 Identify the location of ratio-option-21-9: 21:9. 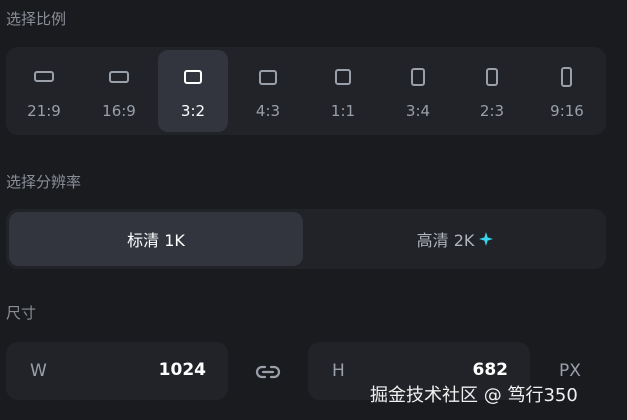
(44, 91).